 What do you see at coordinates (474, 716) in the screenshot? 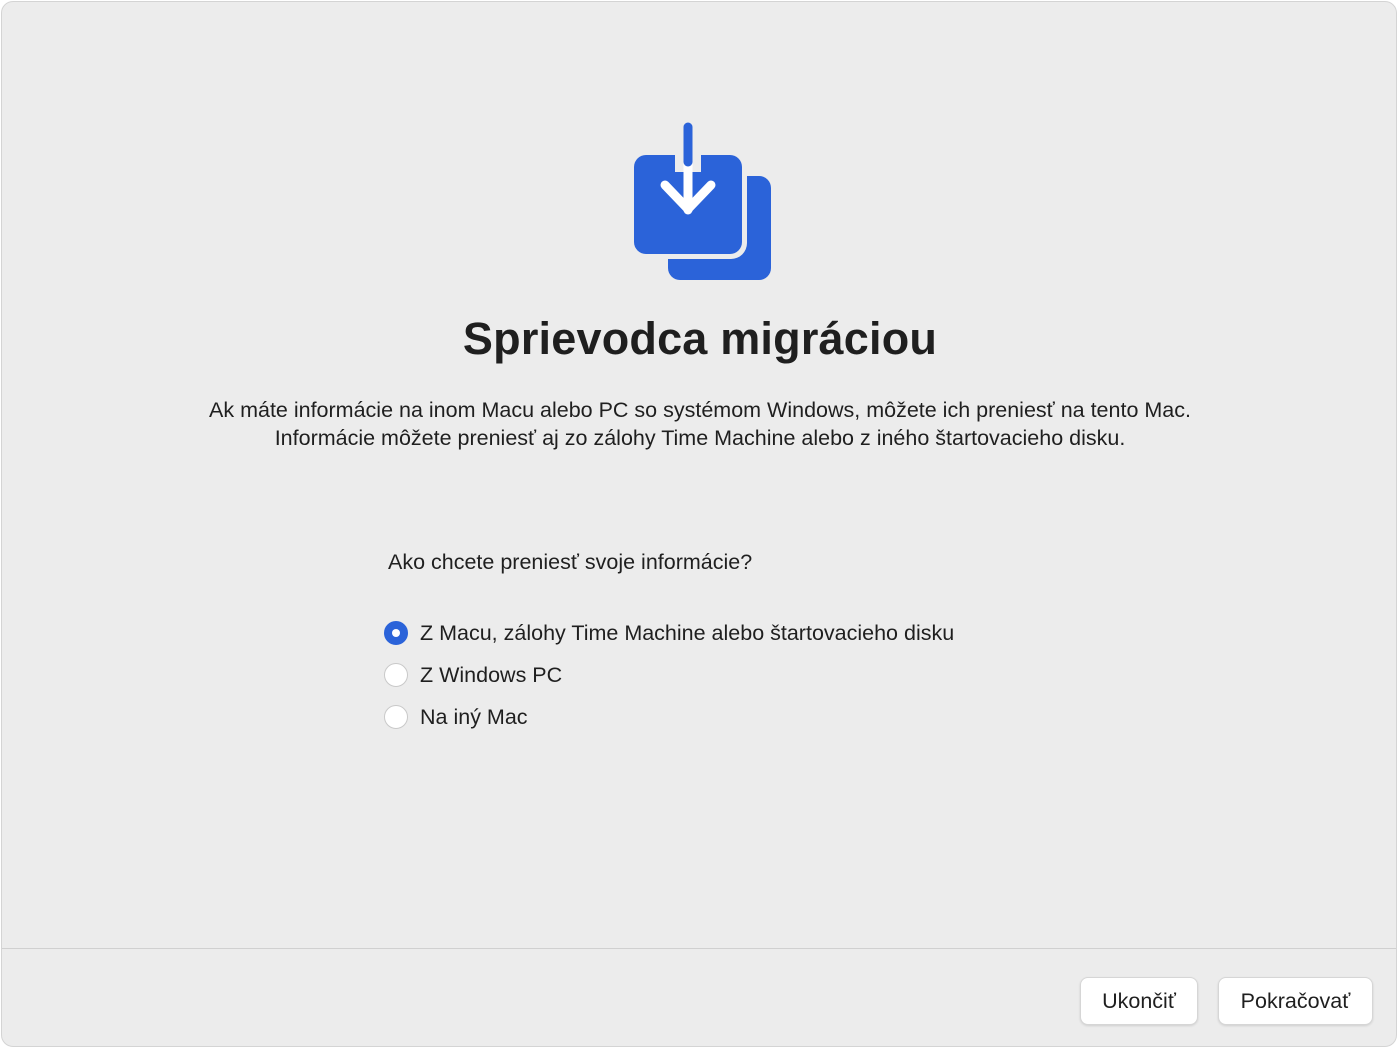
I see `option-label: Na iný Mac` at bounding box center [474, 716].